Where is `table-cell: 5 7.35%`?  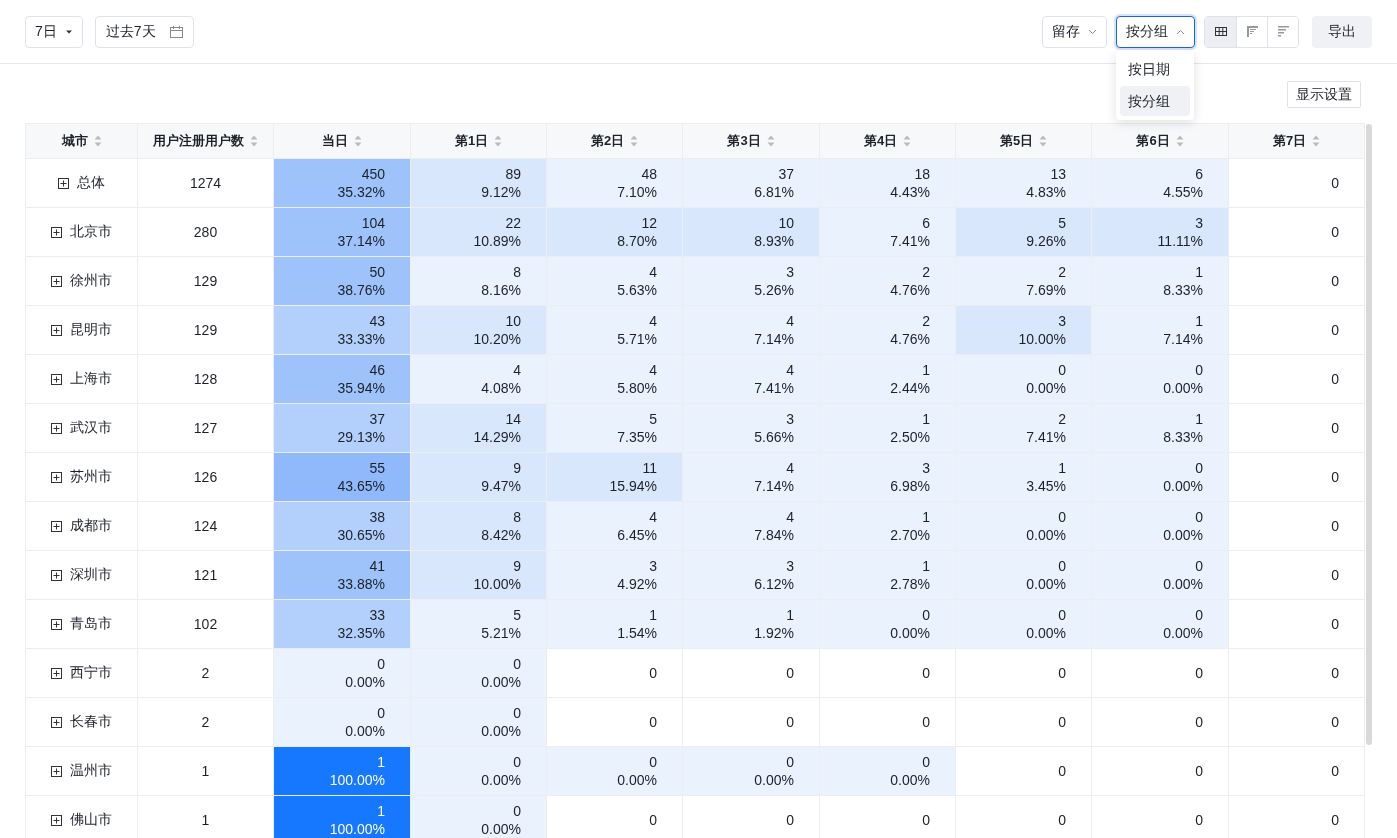
table-cell: 5 7.35% is located at coordinates (614, 428).